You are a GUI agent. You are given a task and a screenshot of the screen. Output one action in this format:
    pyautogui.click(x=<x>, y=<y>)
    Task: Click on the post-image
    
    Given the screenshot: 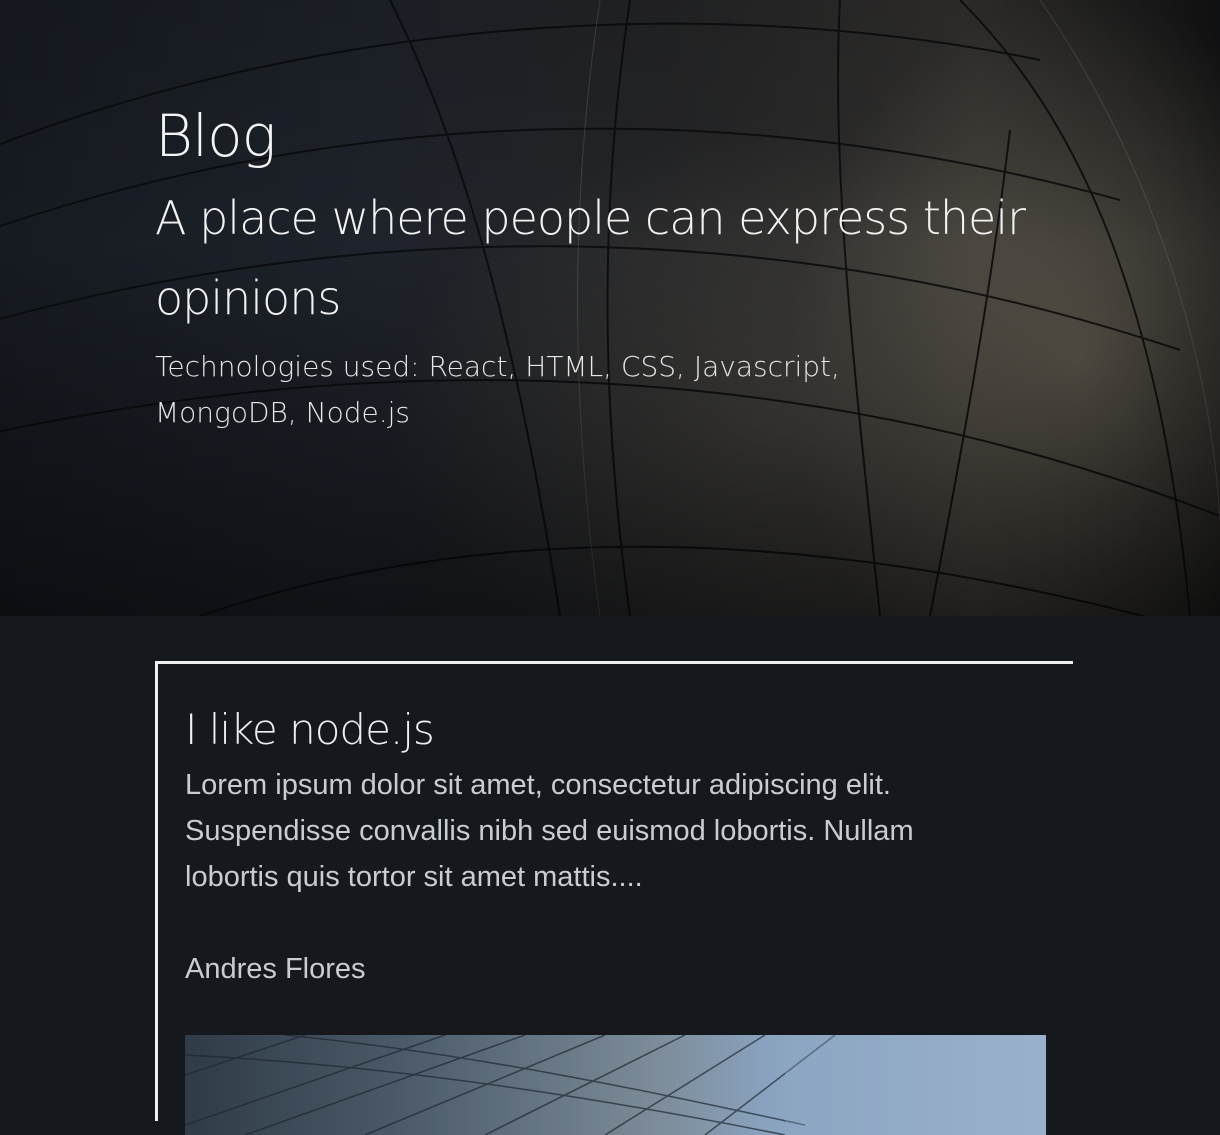 What is the action you would take?
    pyautogui.click(x=615, y=1085)
    